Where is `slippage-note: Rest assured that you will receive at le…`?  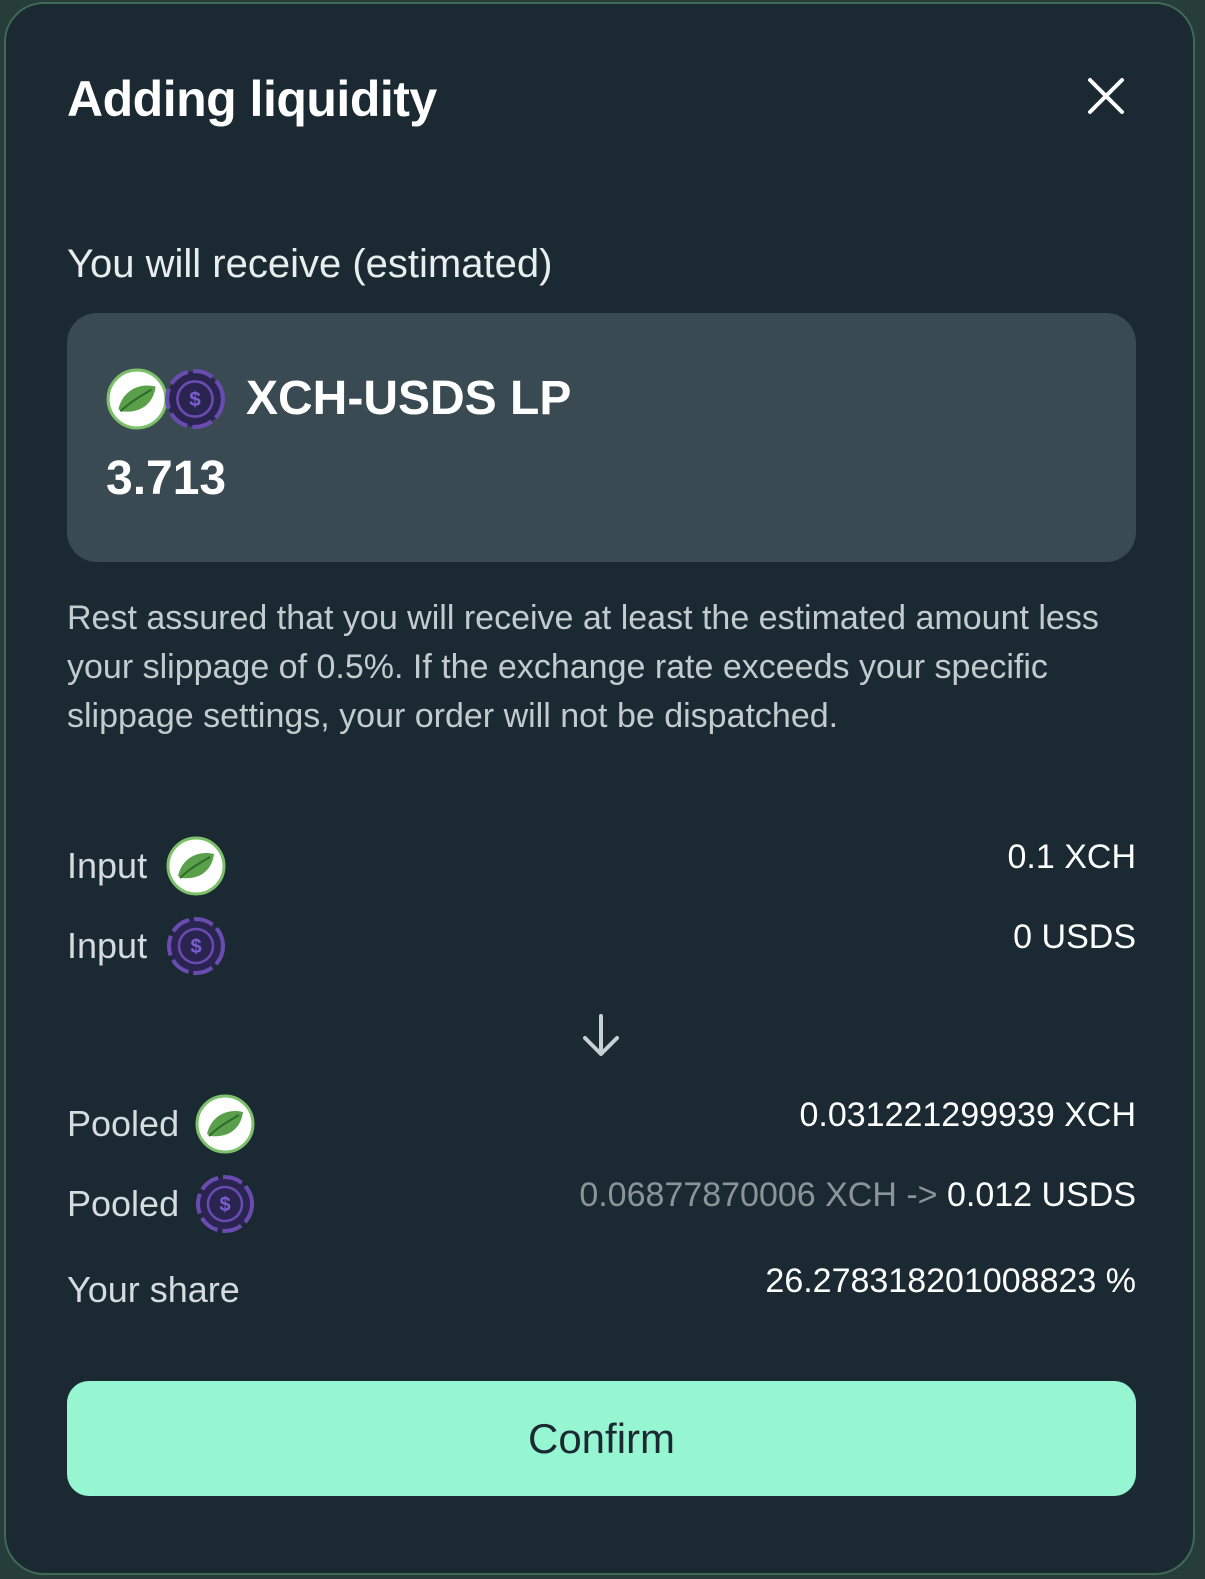
slippage-note: Rest assured that you will receive at le… is located at coordinates (583, 667).